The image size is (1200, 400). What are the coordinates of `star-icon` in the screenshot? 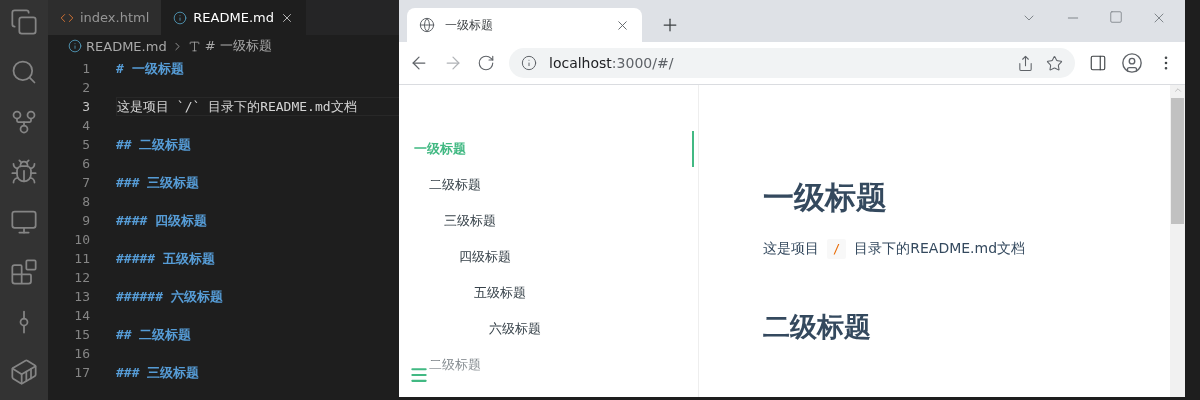 It's located at (1054, 63).